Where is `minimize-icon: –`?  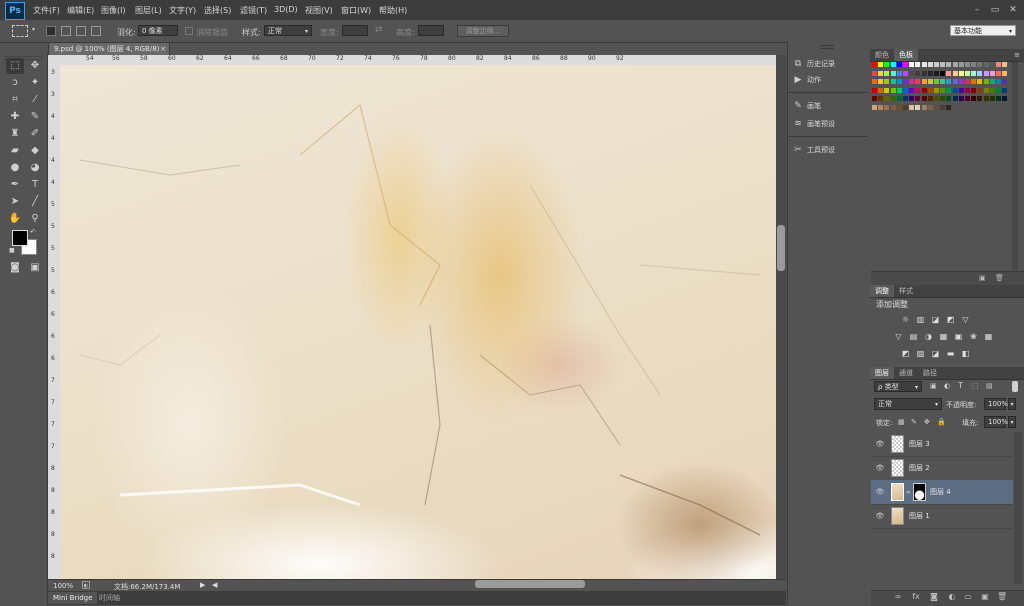 minimize-icon: – is located at coordinates (977, 10).